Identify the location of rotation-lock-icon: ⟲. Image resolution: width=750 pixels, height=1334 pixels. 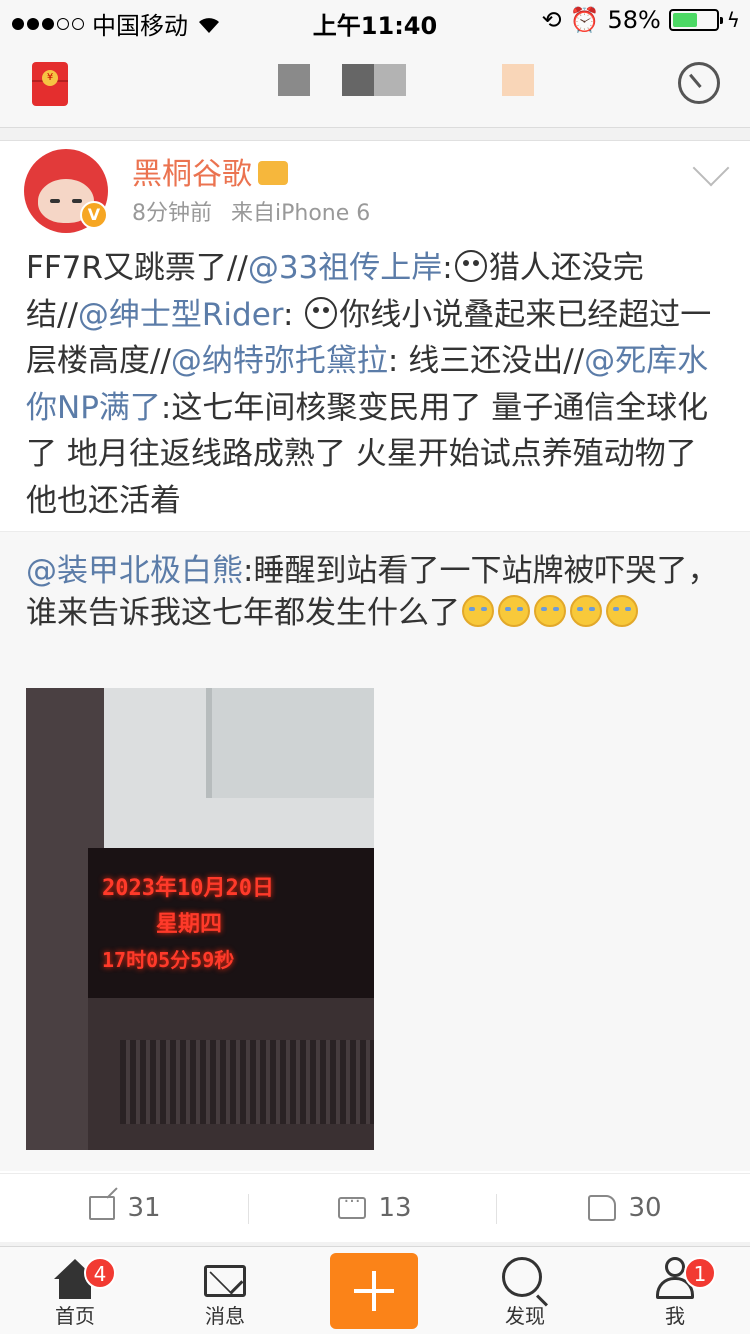
(551, 20).